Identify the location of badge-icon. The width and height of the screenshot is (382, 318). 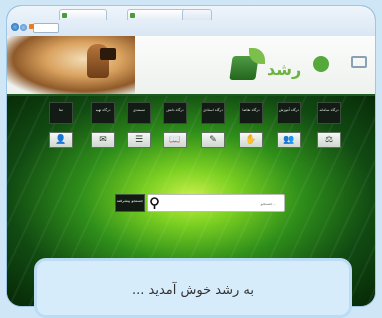
(321, 64).